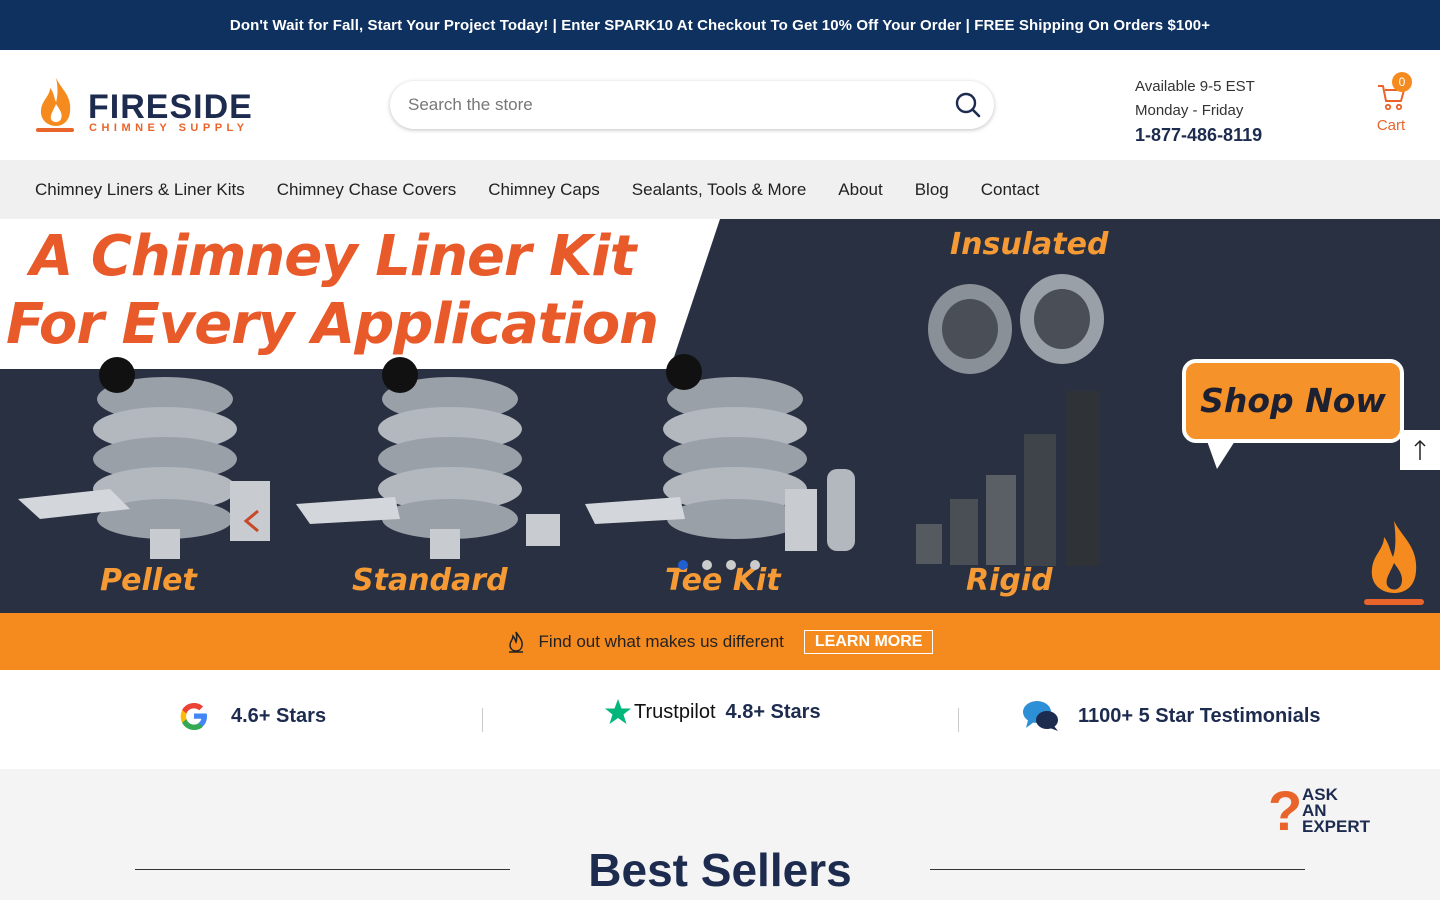 Image resolution: width=1440 pixels, height=900 pixels. Describe the element at coordinates (720, 834) in the screenshot. I see `best-sellers-section: Best Sellers ? ASK AN EXPERT` at that location.